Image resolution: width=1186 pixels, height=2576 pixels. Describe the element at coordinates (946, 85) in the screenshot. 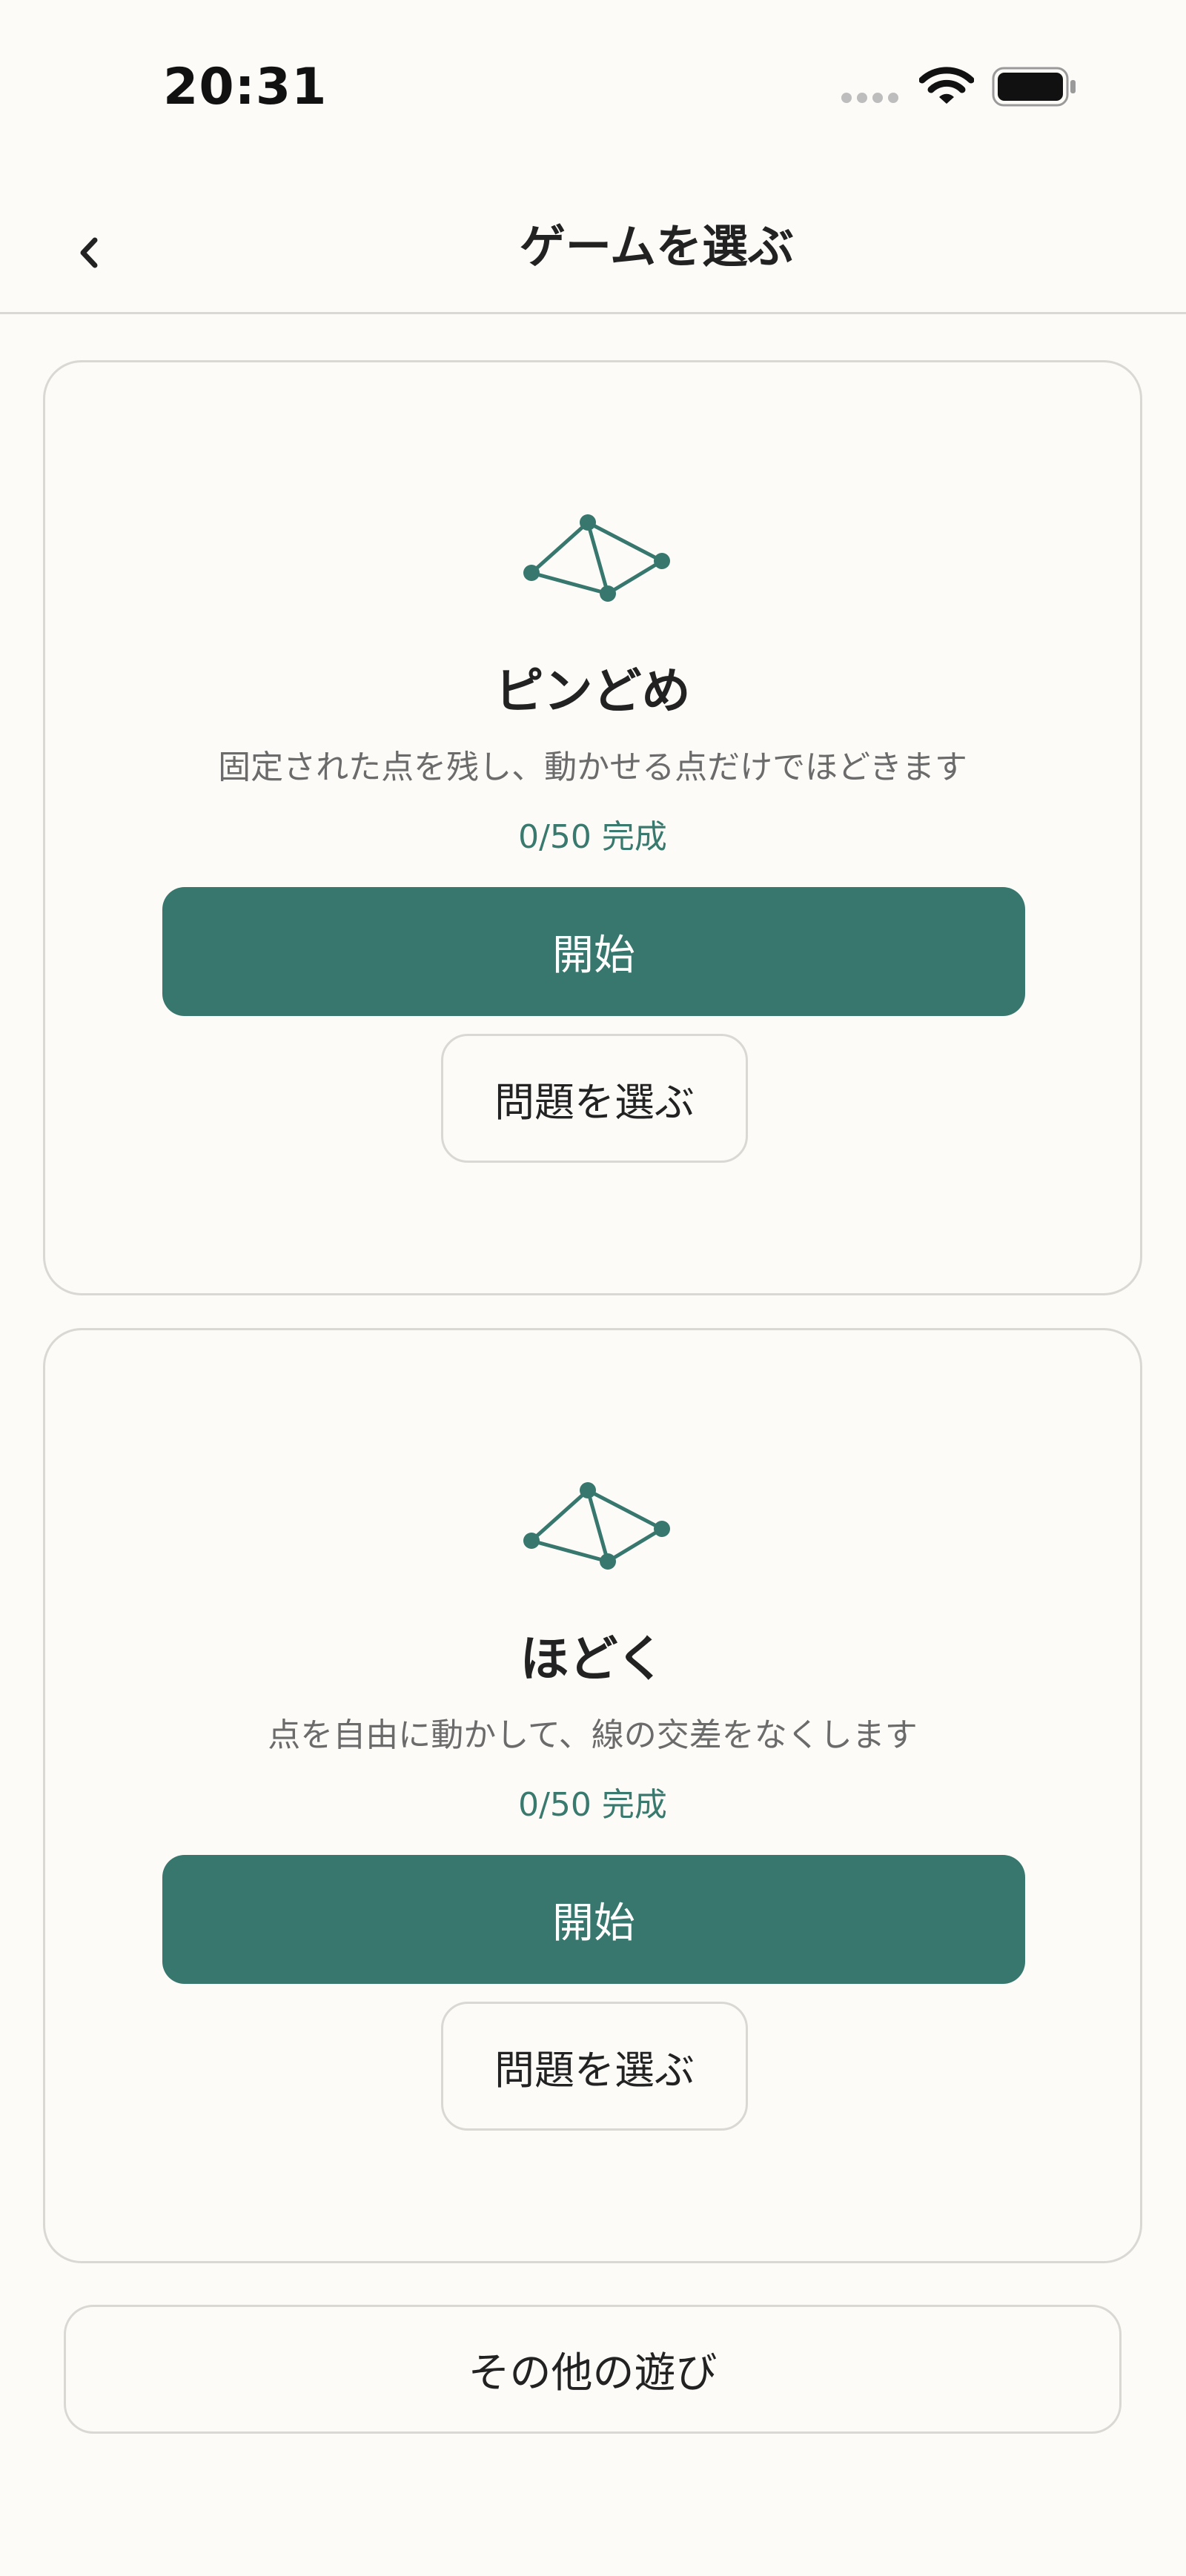

I see `wifi-icon` at that location.